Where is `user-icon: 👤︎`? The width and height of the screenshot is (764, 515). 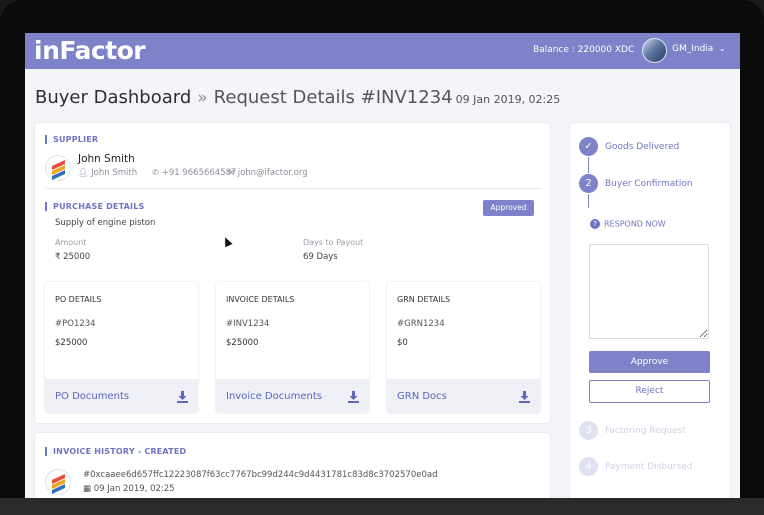
user-icon: 👤︎ is located at coordinates (83, 172).